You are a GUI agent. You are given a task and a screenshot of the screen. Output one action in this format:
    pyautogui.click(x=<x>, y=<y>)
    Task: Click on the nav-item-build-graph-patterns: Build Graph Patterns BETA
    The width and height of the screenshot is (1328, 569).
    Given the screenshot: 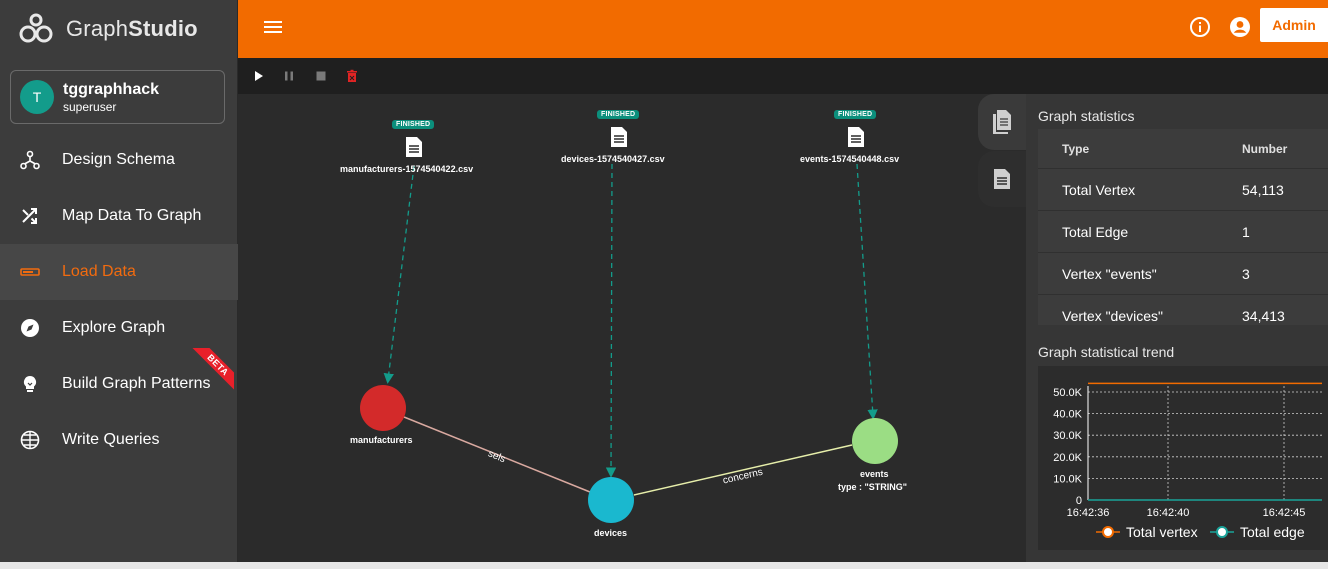 What is the action you would take?
    pyautogui.click(x=119, y=380)
    